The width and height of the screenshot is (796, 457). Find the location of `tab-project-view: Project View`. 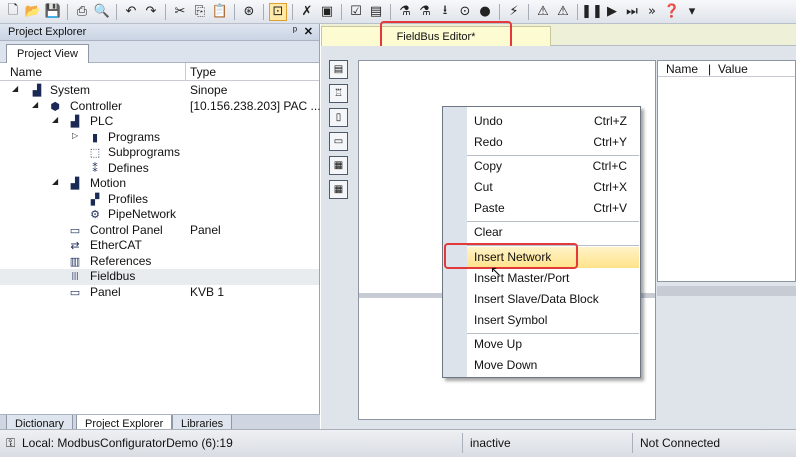

tab-project-view: Project View is located at coordinates (47, 53).